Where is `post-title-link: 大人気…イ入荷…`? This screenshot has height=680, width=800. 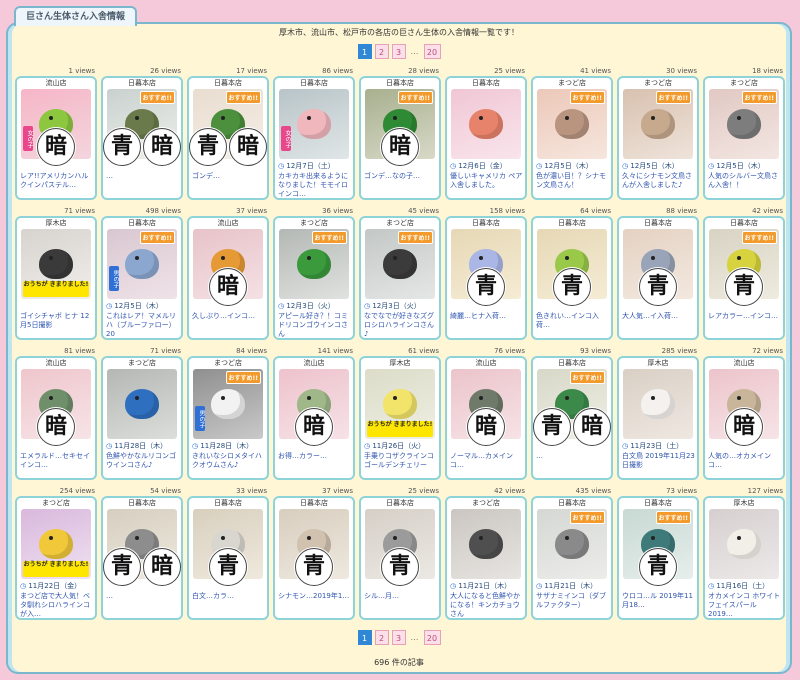
post-title-link: 大人気…イ入荷… is located at coordinates (659, 316).